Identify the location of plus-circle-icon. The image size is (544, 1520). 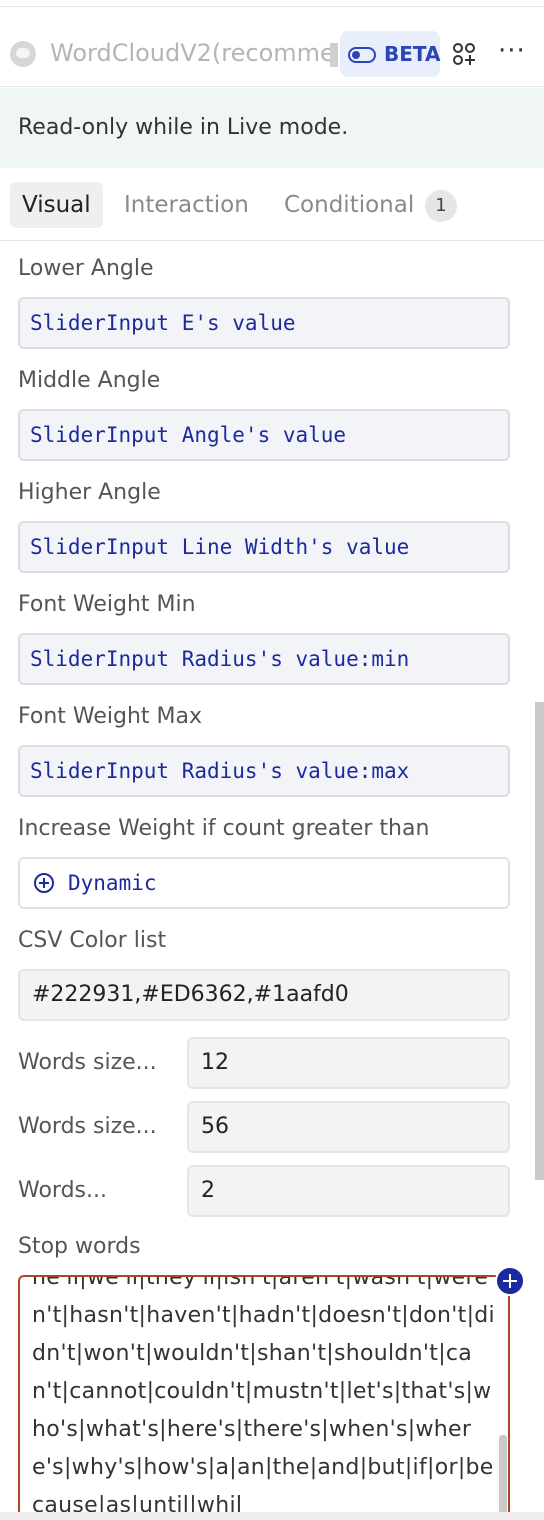
(44, 883).